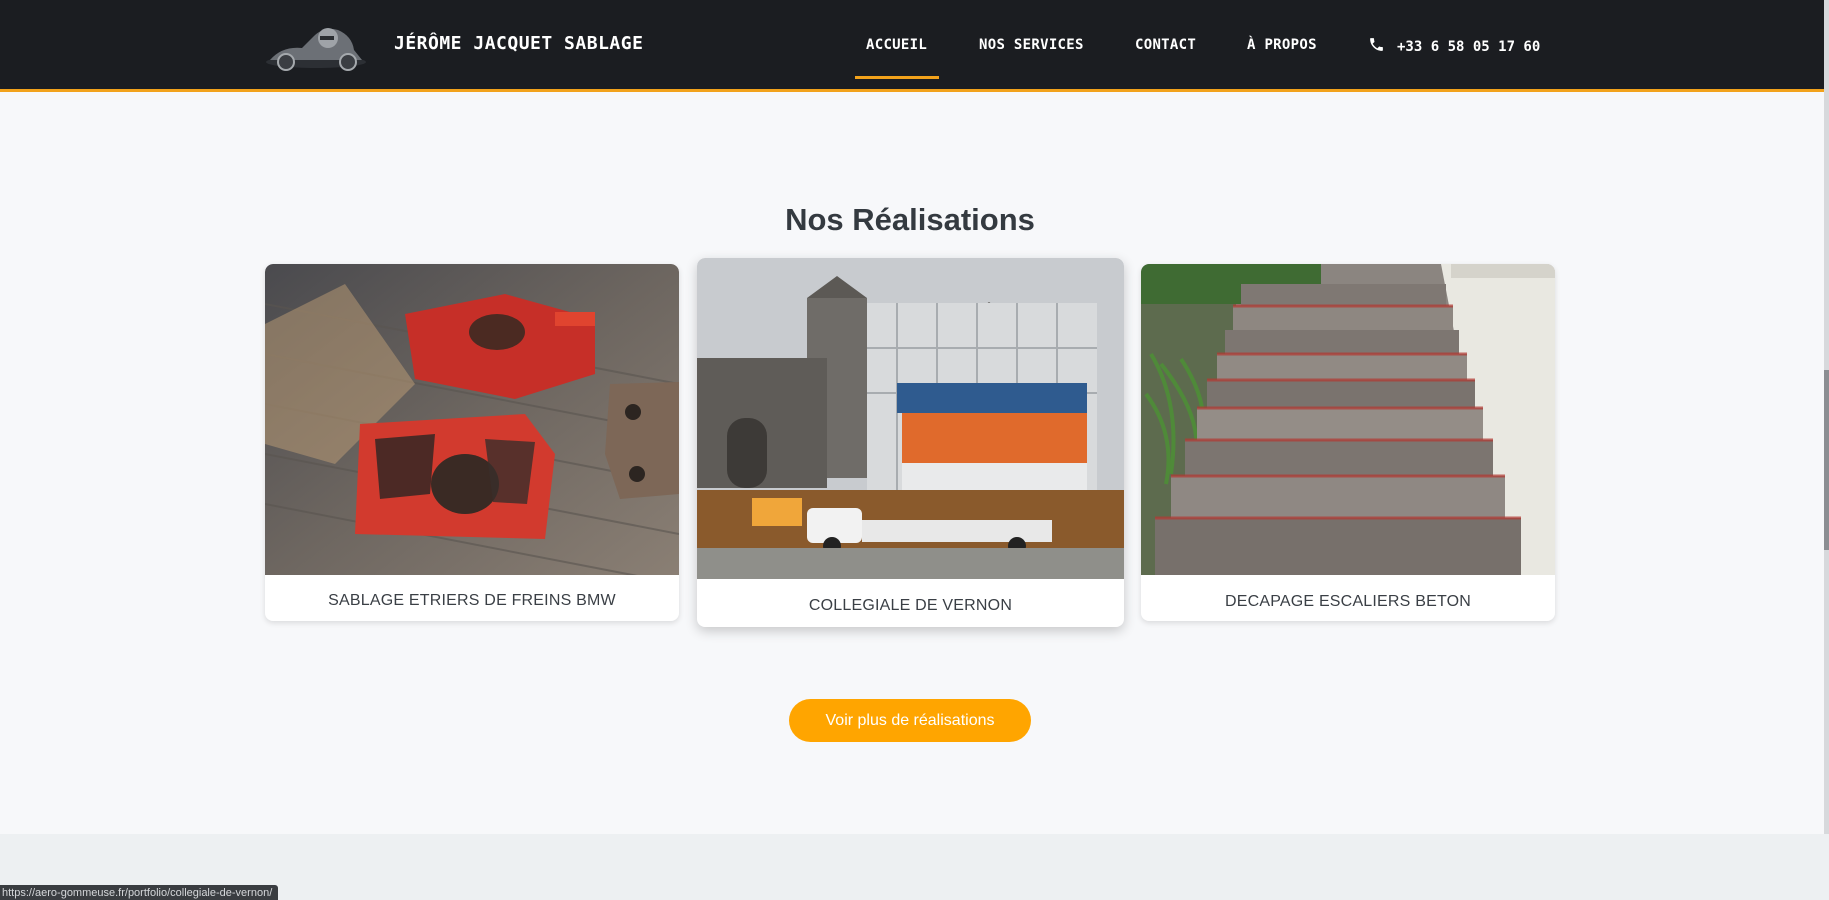 Image resolution: width=1829 pixels, height=900 pixels. Describe the element at coordinates (518, 43) in the screenshot. I see `brand-name: JÉRÔME JACQUET SABLAGE` at that location.